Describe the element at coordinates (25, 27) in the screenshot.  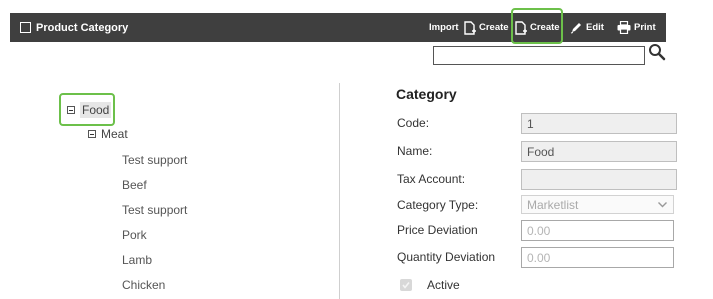
I see `document-icon` at that location.